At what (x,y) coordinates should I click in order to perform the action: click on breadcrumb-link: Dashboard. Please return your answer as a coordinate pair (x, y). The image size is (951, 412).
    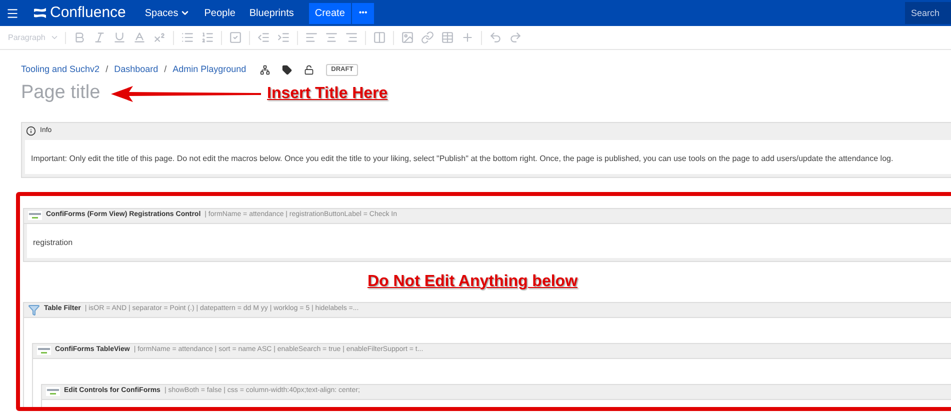
    Looking at the image, I should click on (136, 69).